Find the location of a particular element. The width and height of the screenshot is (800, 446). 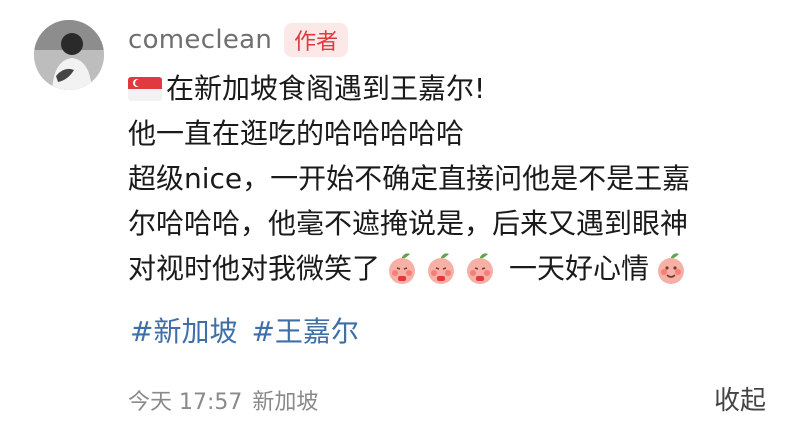

post-meta: 今天 17:57 新加坡 is located at coordinates (223, 400).